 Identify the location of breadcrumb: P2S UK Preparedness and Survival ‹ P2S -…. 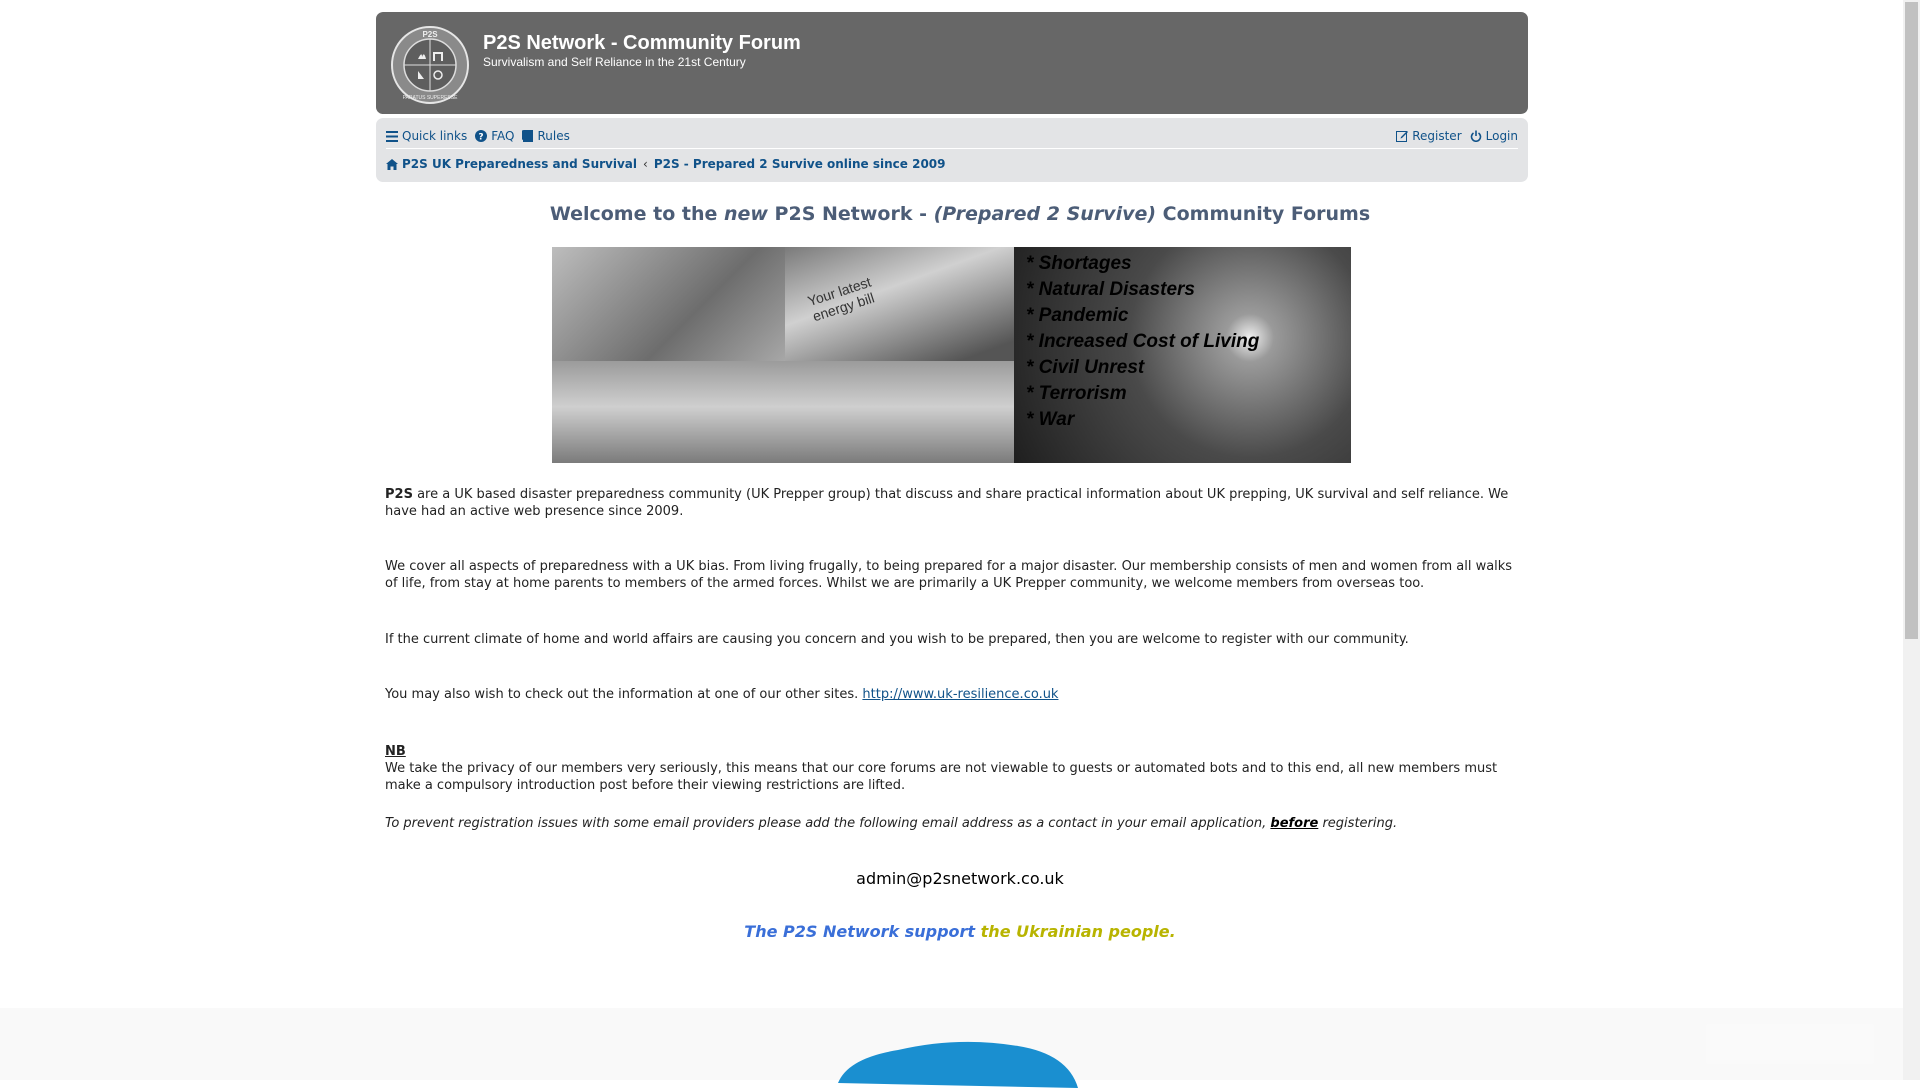
(666, 164).